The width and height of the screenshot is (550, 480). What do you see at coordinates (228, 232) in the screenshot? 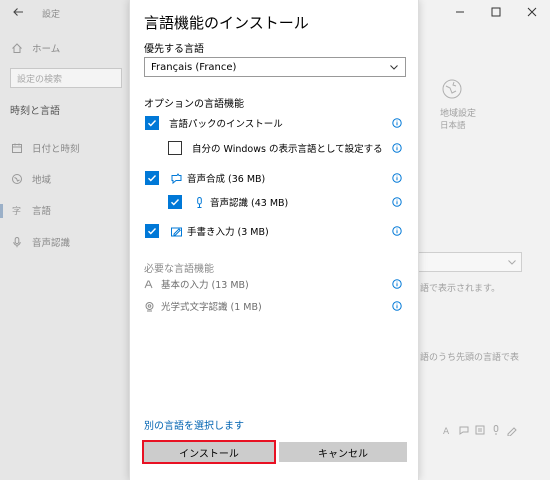
I see `feature-label: 手書き入力 (3 MB)` at bounding box center [228, 232].